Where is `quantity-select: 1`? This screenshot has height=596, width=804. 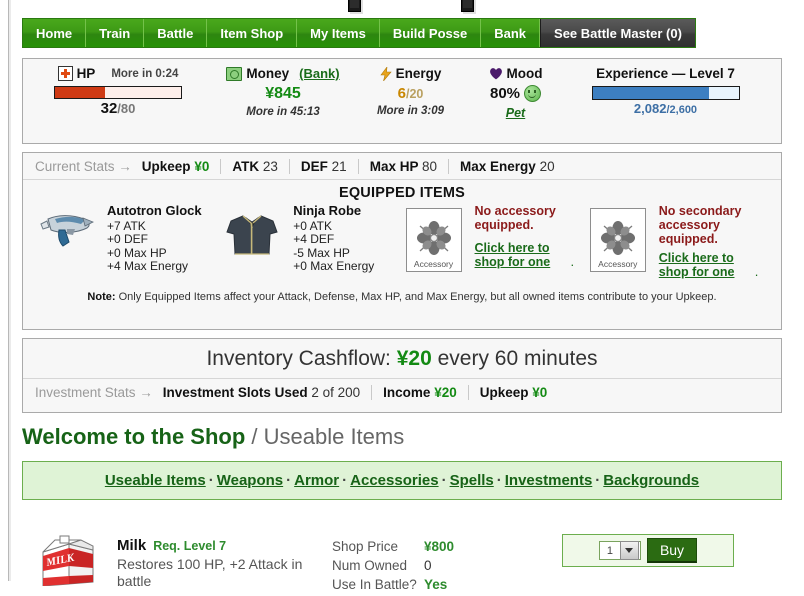 quantity-select: 1 is located at coordinates (619, 550).